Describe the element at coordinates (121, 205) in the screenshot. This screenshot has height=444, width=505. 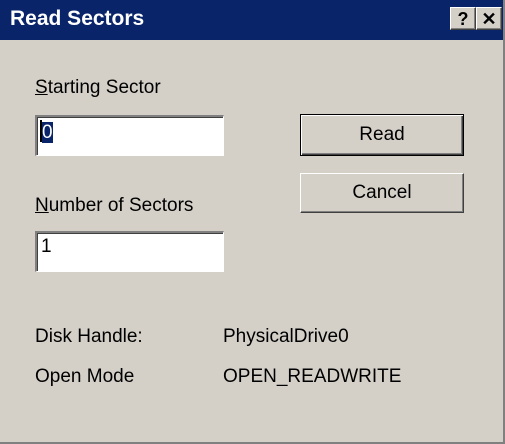
I see `sector-count-label-text: umber of Sectors` at that location.